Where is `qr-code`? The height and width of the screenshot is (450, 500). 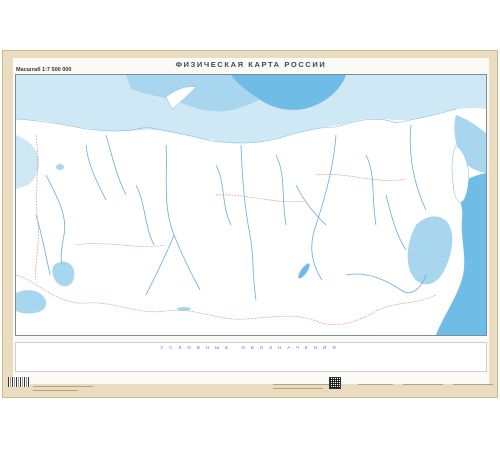
qr-code is located at coordinates (335, 383).